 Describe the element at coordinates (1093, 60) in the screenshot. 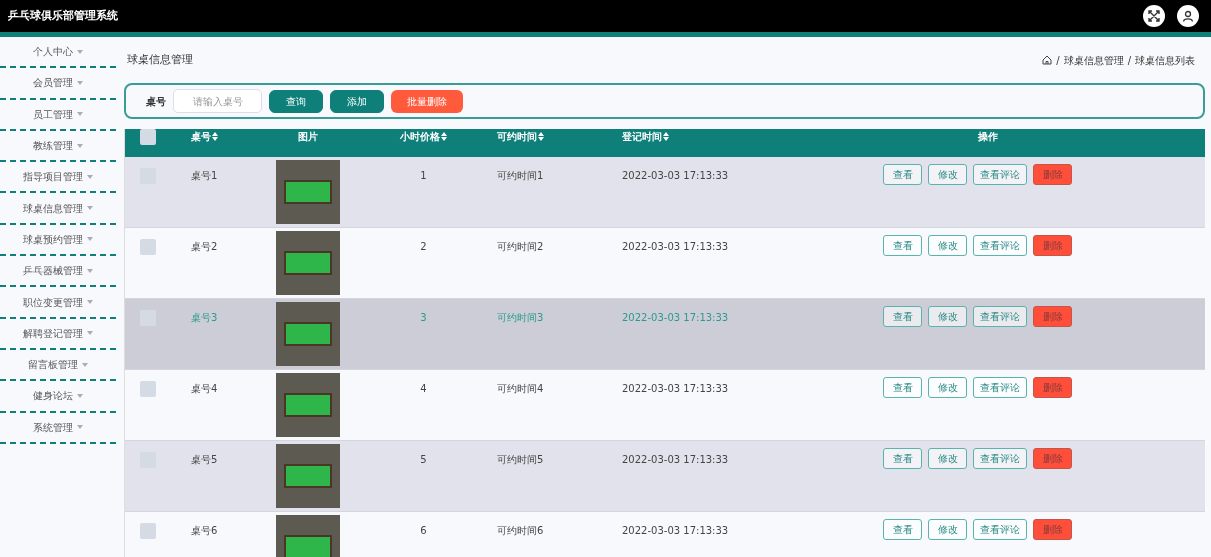

I see `breadcrumb-link: 球桌信息管理` at that location.